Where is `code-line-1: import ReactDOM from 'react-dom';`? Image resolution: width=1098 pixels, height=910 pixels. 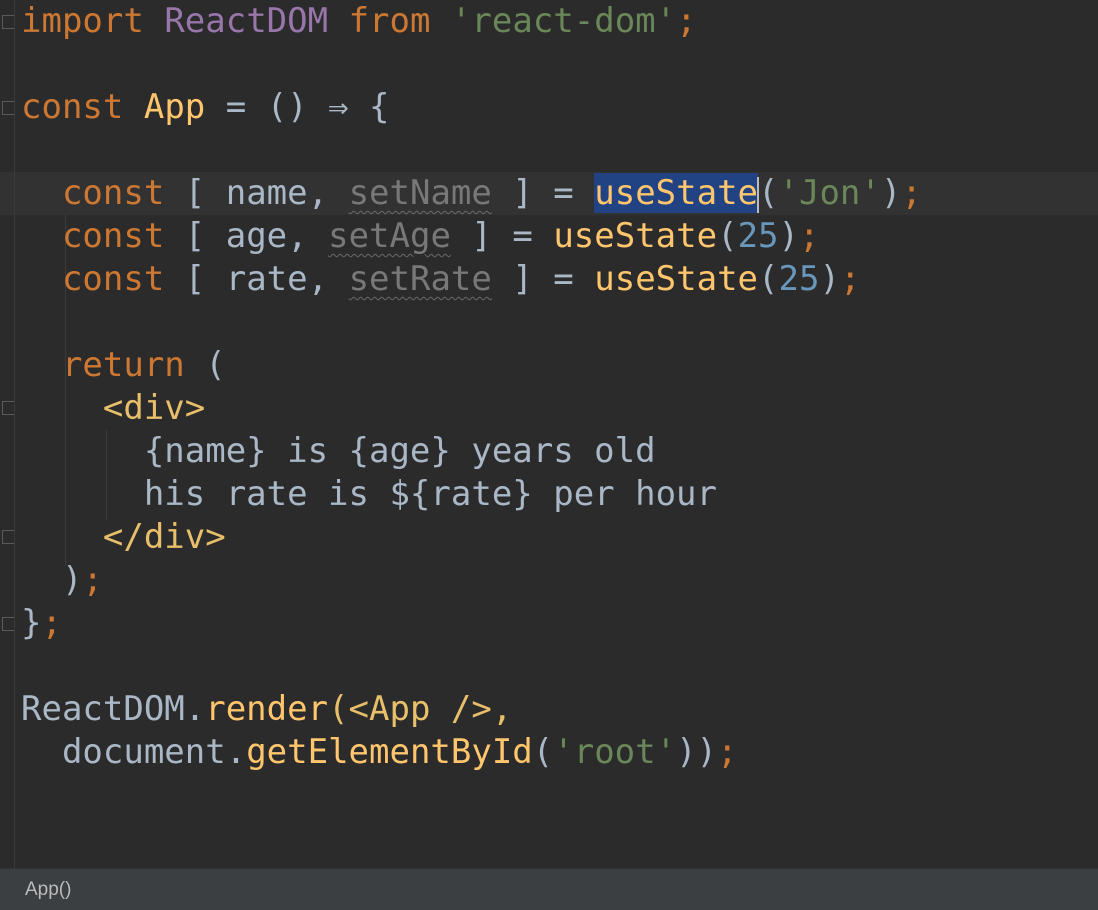
code-line-1: import ReactDOM from 'react-dom'; is located at coordinates (359, 21).